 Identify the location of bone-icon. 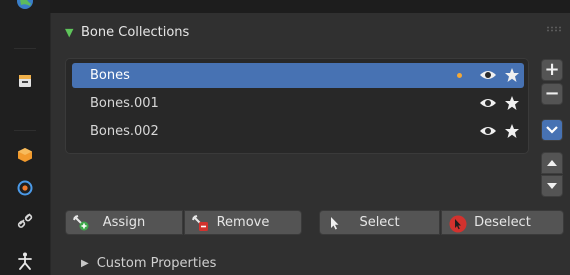
(25, 261).